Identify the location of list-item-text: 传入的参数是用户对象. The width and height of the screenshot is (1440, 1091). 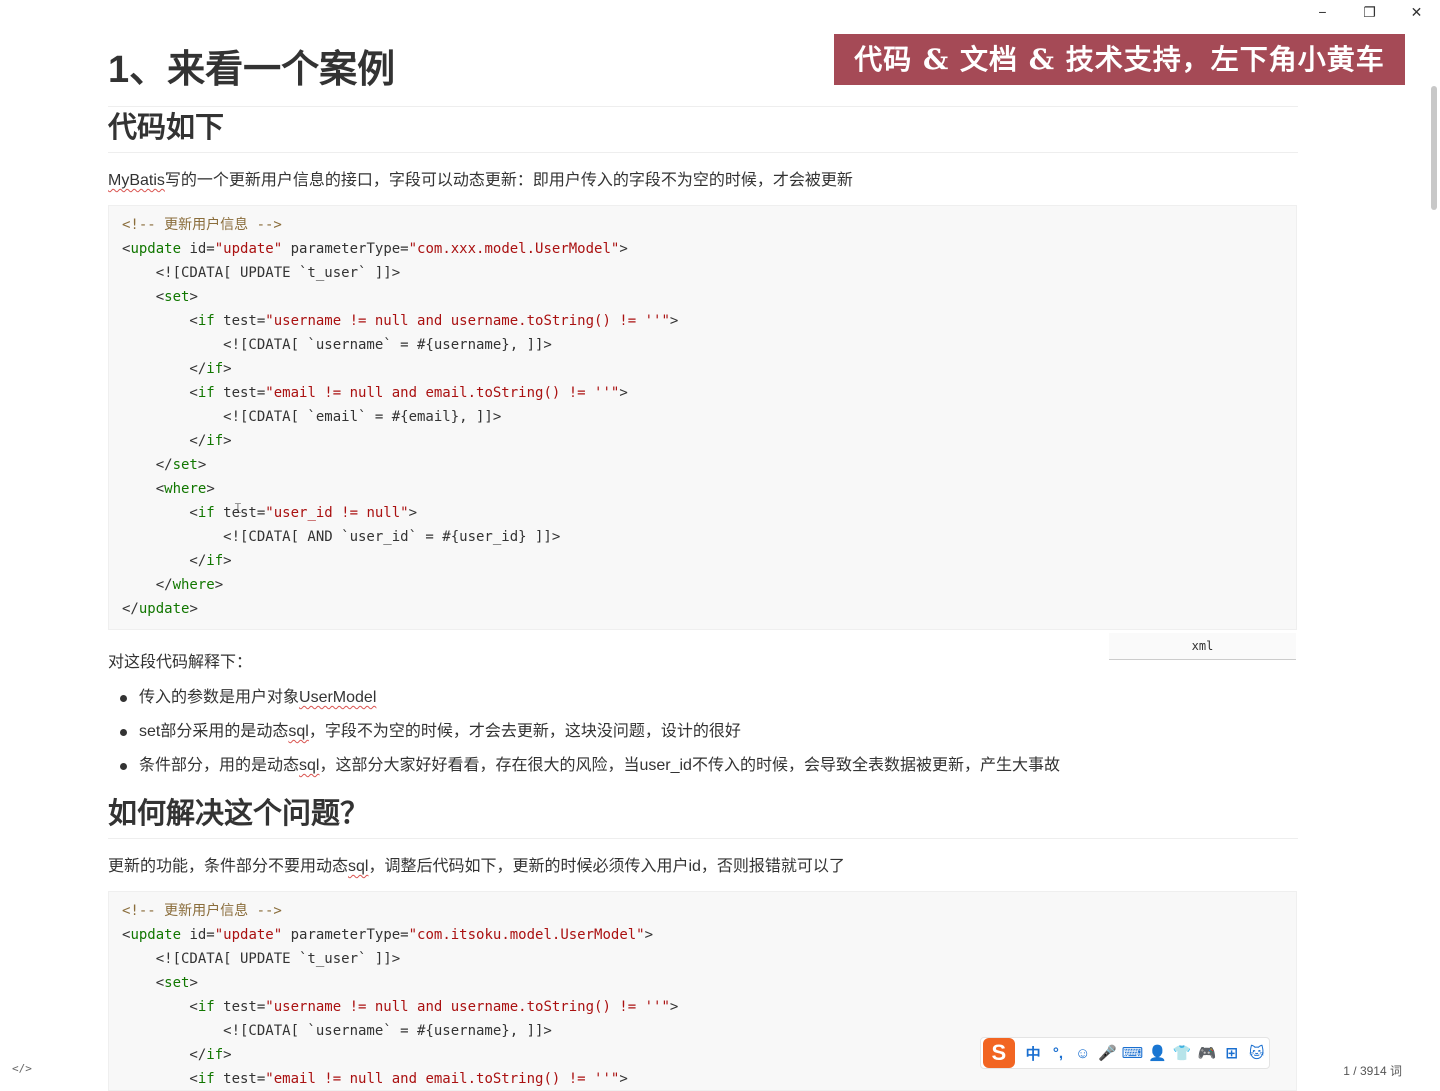
(219, 697).